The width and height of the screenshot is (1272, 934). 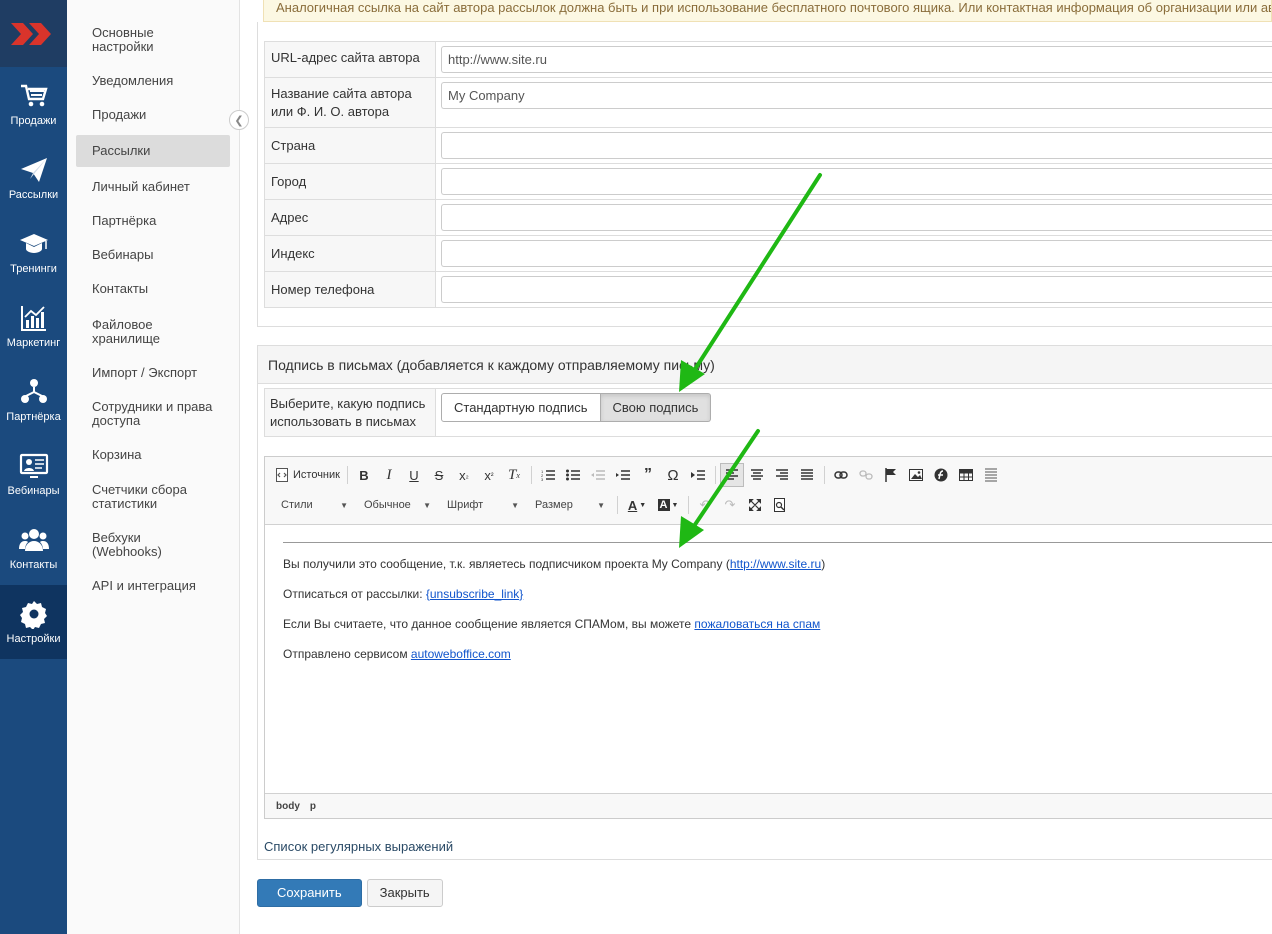 What do you see at coordinates (153, 289) in the screenshot?
I see `subnav-item-contacts: Контакты` at bounding box center [153, 289].